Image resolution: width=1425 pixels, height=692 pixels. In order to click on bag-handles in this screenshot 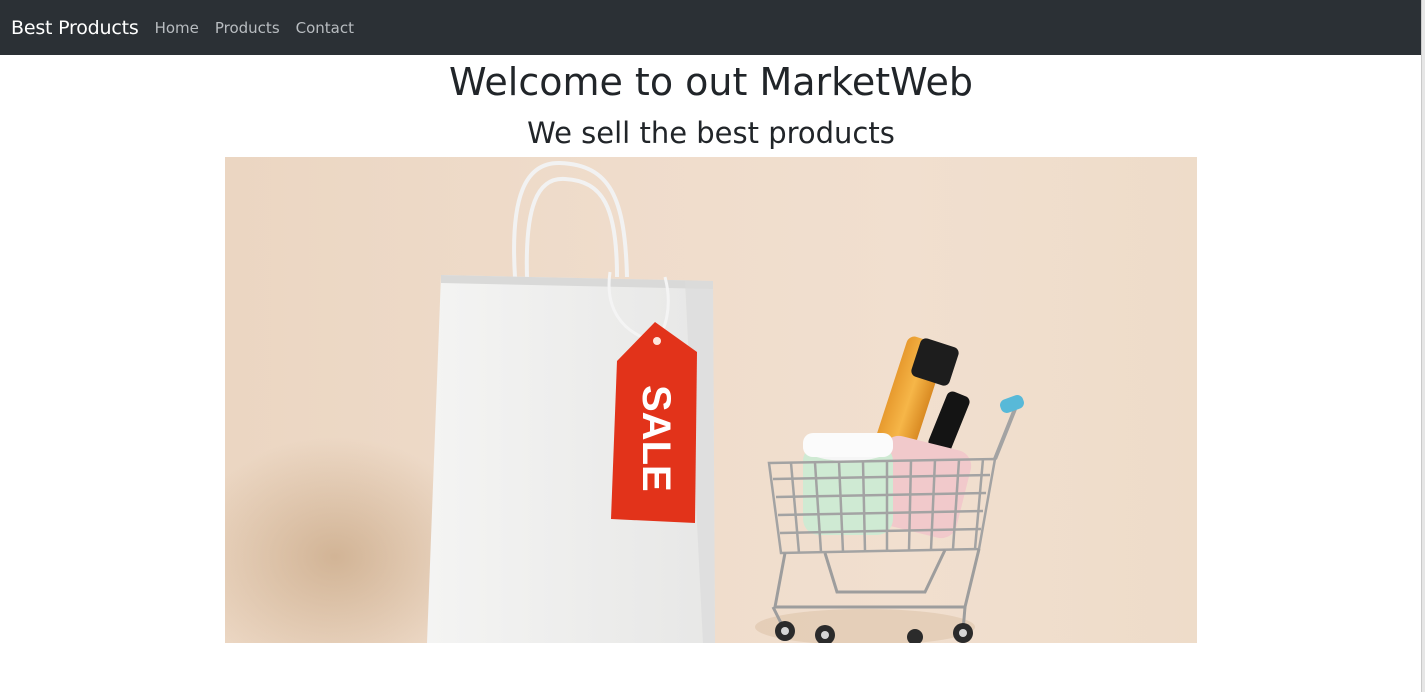, I will do `click(570, 219)`.